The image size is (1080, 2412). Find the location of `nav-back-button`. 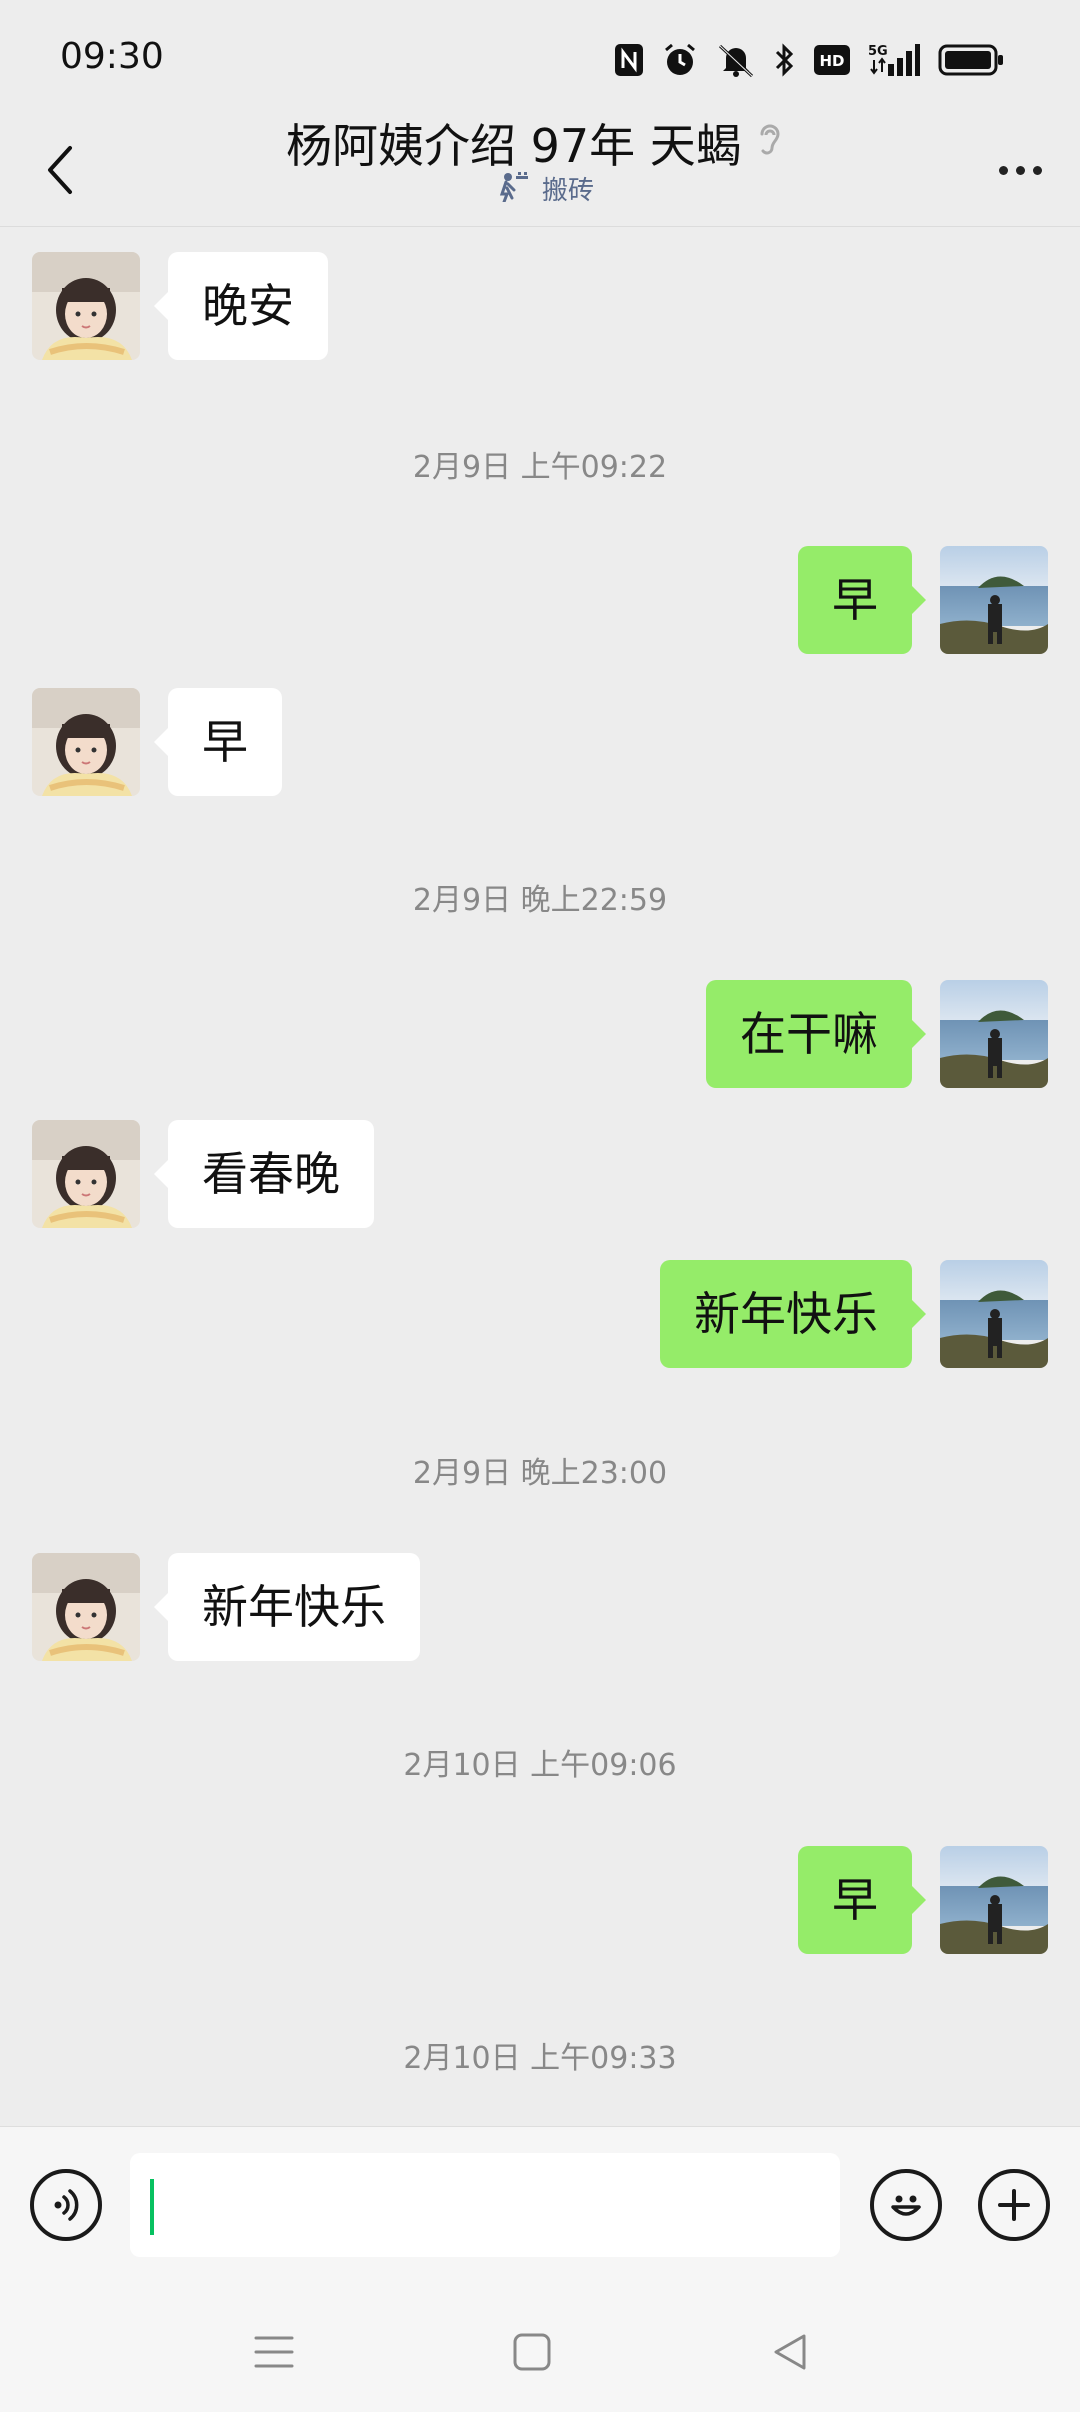

nav-back-button is located at coordinates (790, 2352).